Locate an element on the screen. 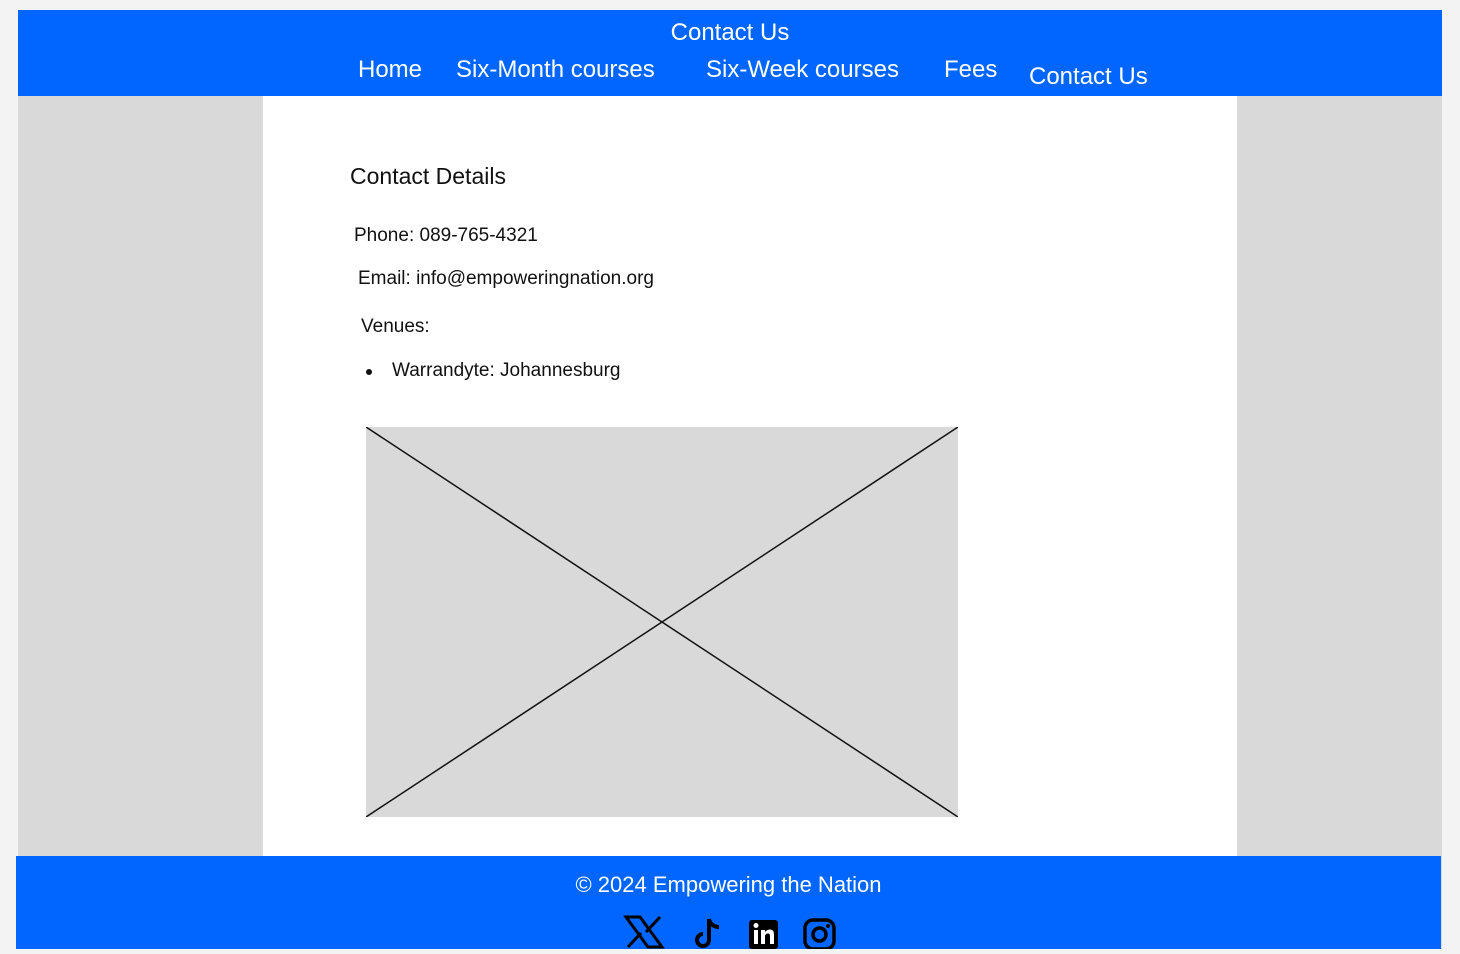 This screenshot has height=954, width=1460. venues-label: Venues: is located at coordinates (395, 326).